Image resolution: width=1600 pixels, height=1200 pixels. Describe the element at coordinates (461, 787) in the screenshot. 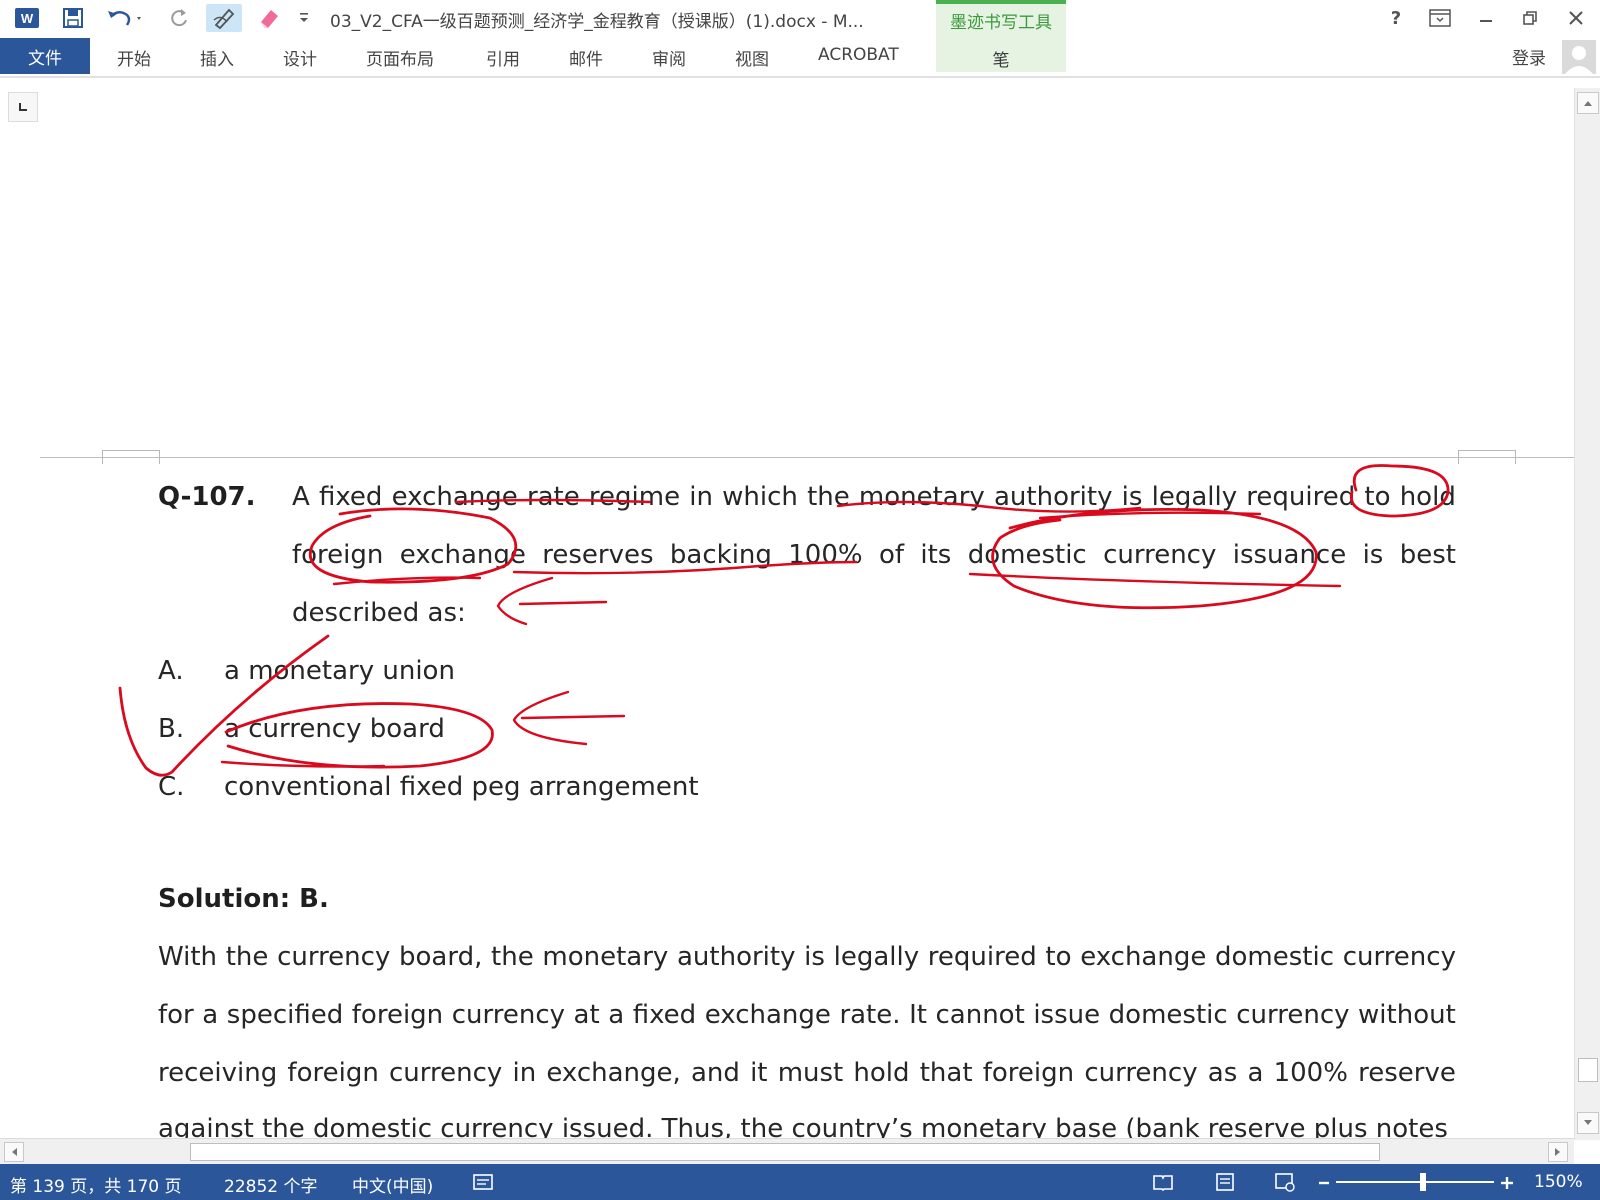

I see `option-c-text: conventional fixed peg arrangement` at that location.